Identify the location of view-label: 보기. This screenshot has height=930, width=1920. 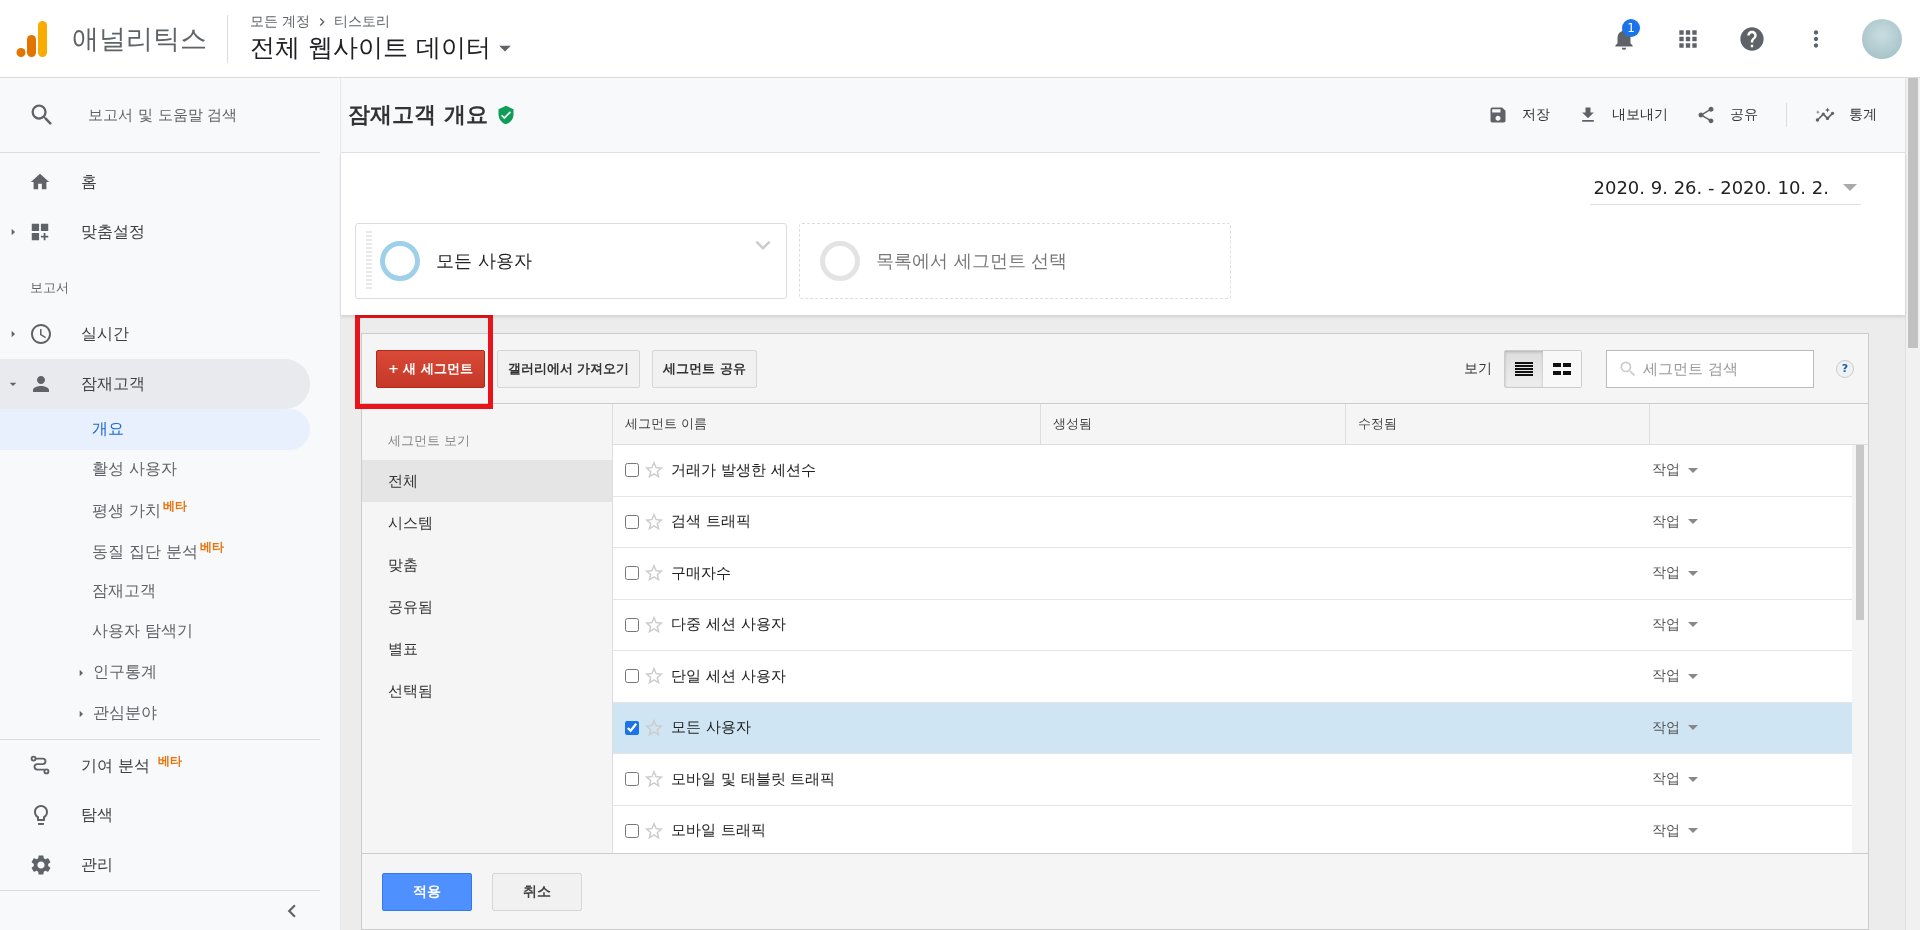
(1478, 368).